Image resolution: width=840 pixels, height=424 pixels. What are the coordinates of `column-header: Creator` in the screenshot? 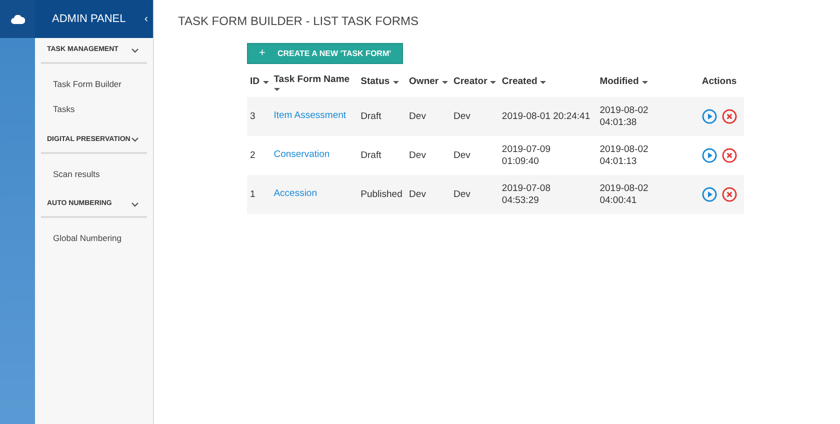 It's located at (478, 82).